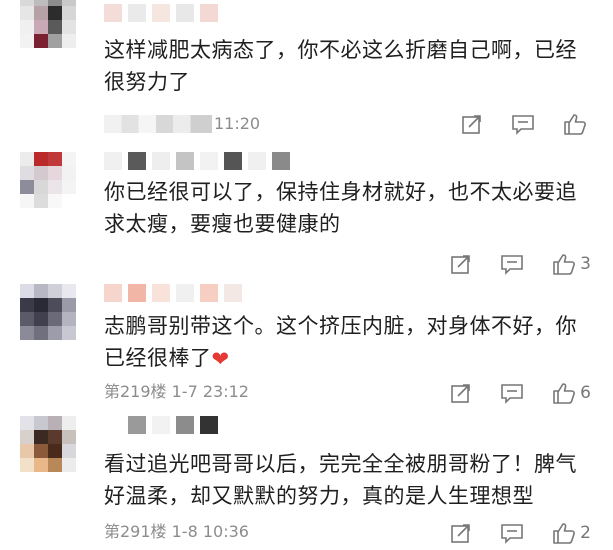 The height and width of the screenshot is (550, 613). I want to click on comment-actions: 2, so click(520, 533).